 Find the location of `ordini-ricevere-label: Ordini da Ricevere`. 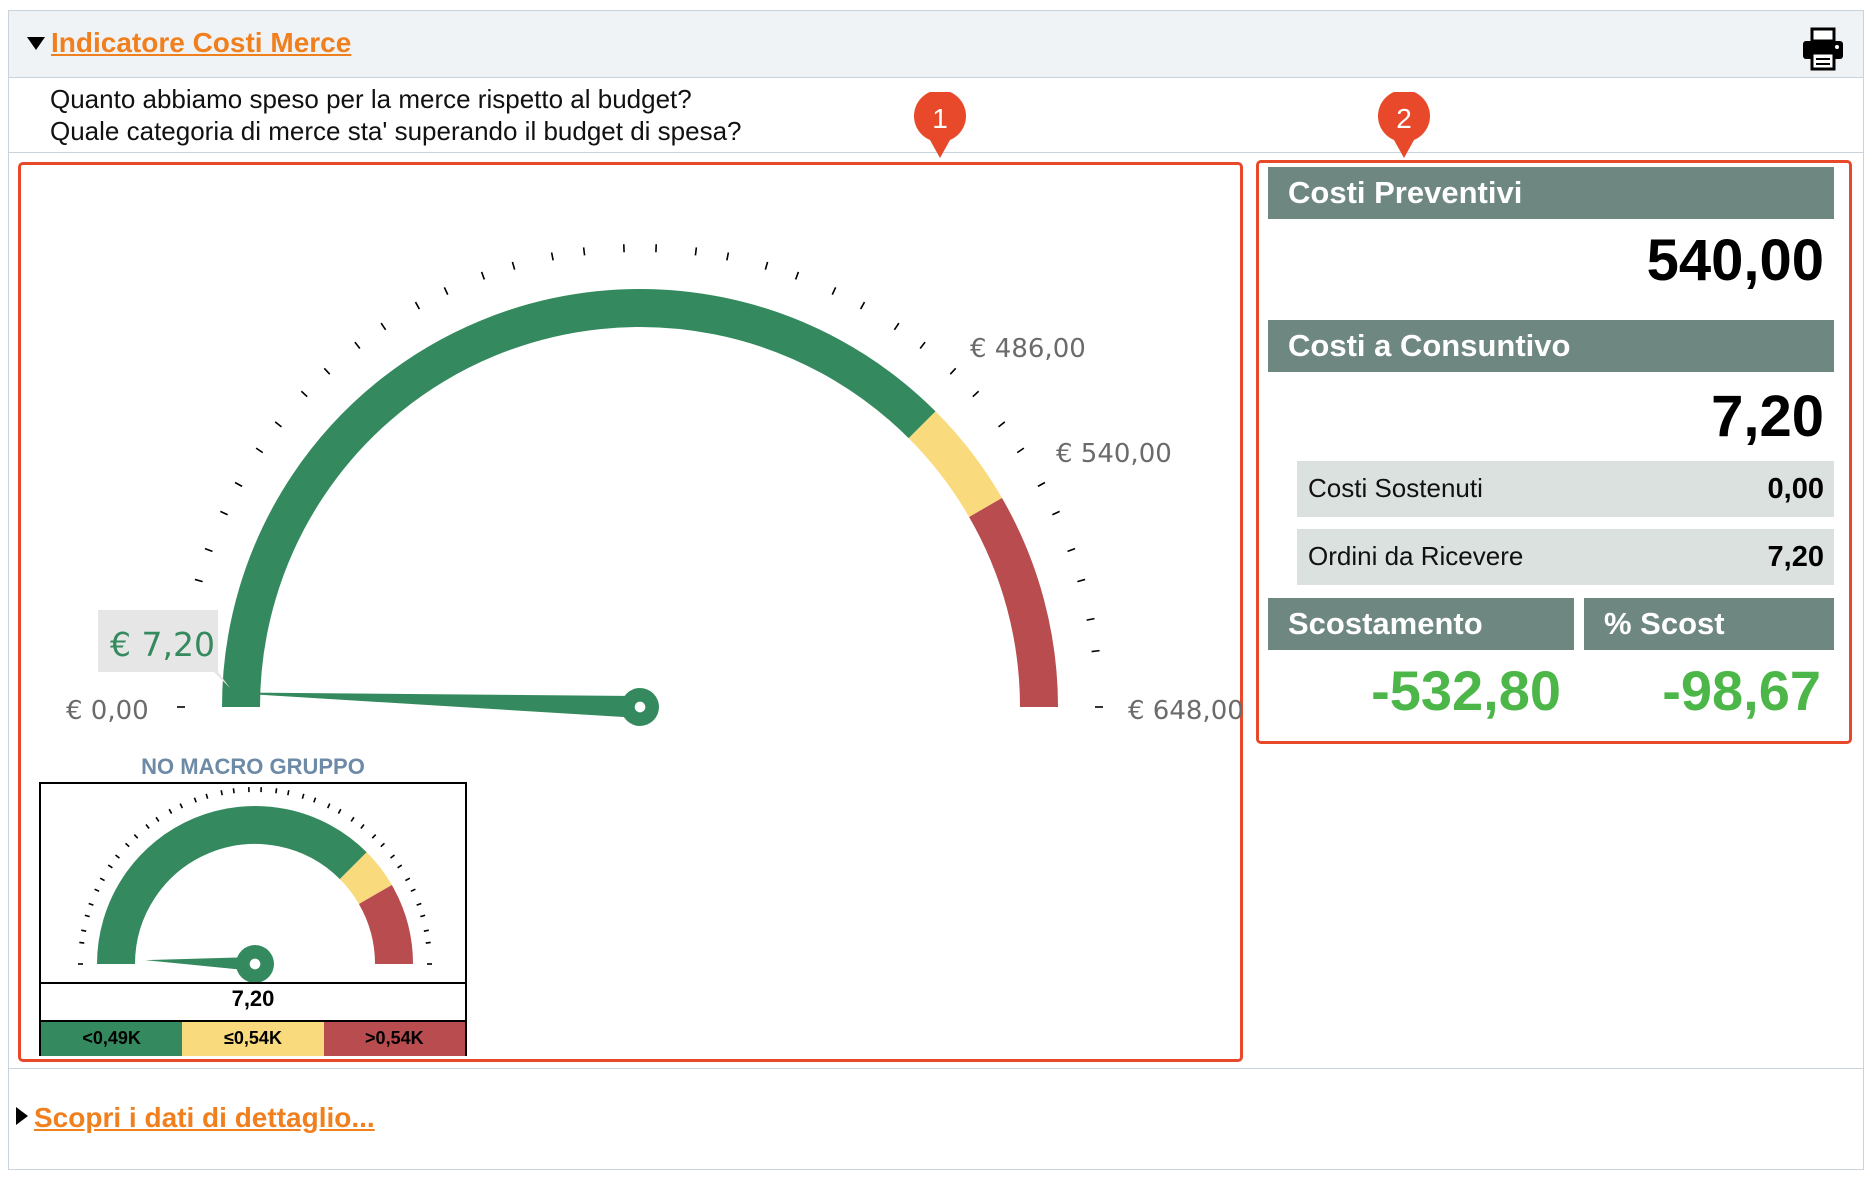

ordini-ricevere-label: Ordini da Ricevere is located at coordinates (1416, 556).